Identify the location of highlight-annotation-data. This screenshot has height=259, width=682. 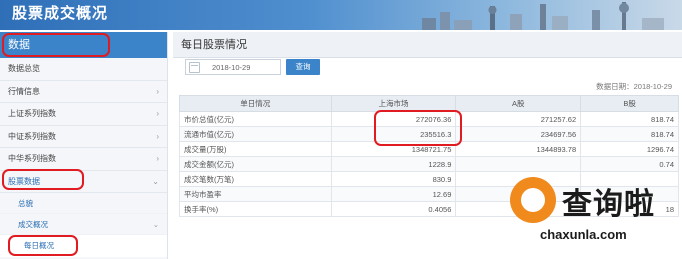
(56, 45).